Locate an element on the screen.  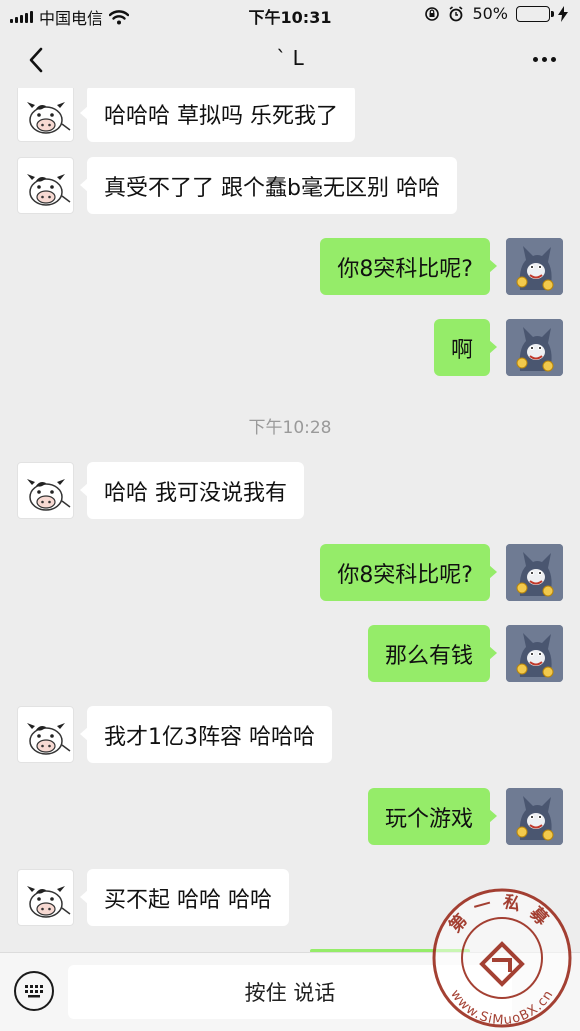
charging-icon is located at coordinates (563, 13).